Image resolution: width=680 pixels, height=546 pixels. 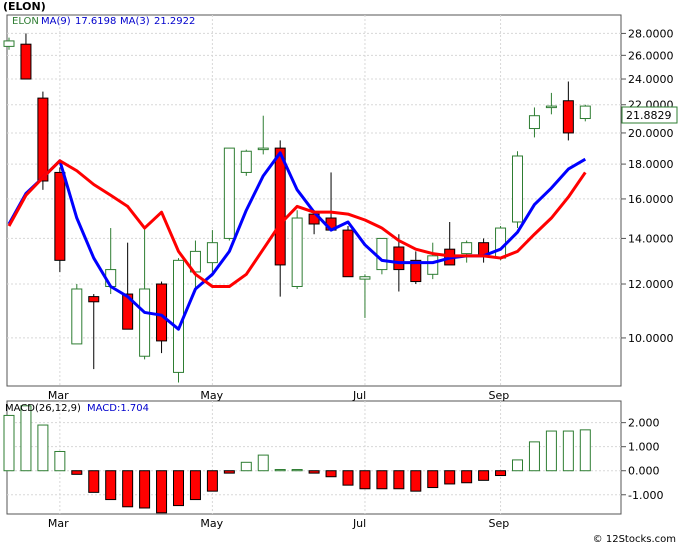 I want to click on legend-ma9-label: MA(9), so click(x=56, y=21).